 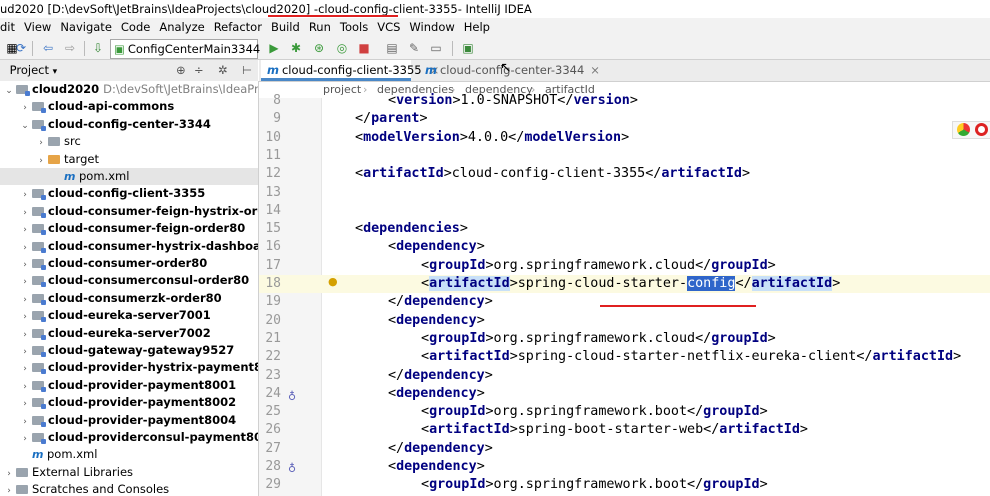 What do you see at coordinates (129, 385) in the screenshot?
I see `tree-item: › cloud-provider-payment8001` at bounding box center [129, 385].